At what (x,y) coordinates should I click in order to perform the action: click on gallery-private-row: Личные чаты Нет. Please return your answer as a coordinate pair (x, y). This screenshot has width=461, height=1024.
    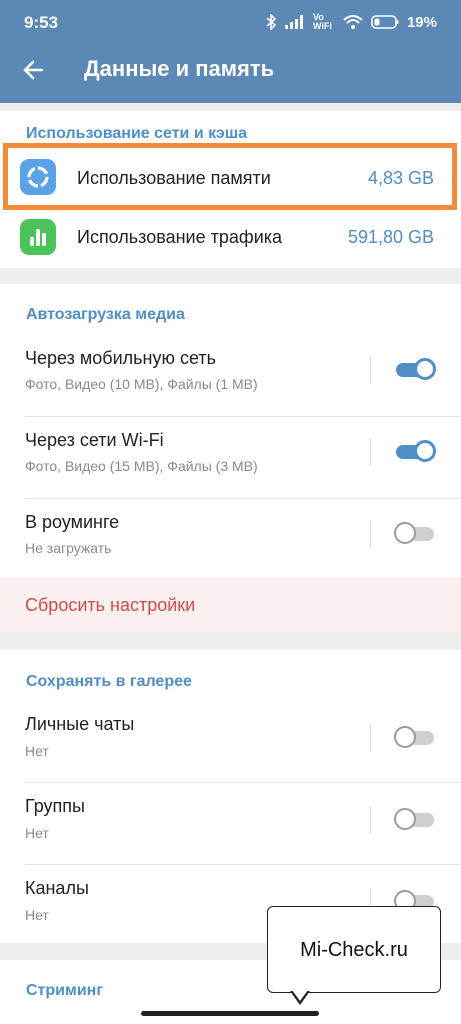
    Looking at the image, I should click on (230, 741).